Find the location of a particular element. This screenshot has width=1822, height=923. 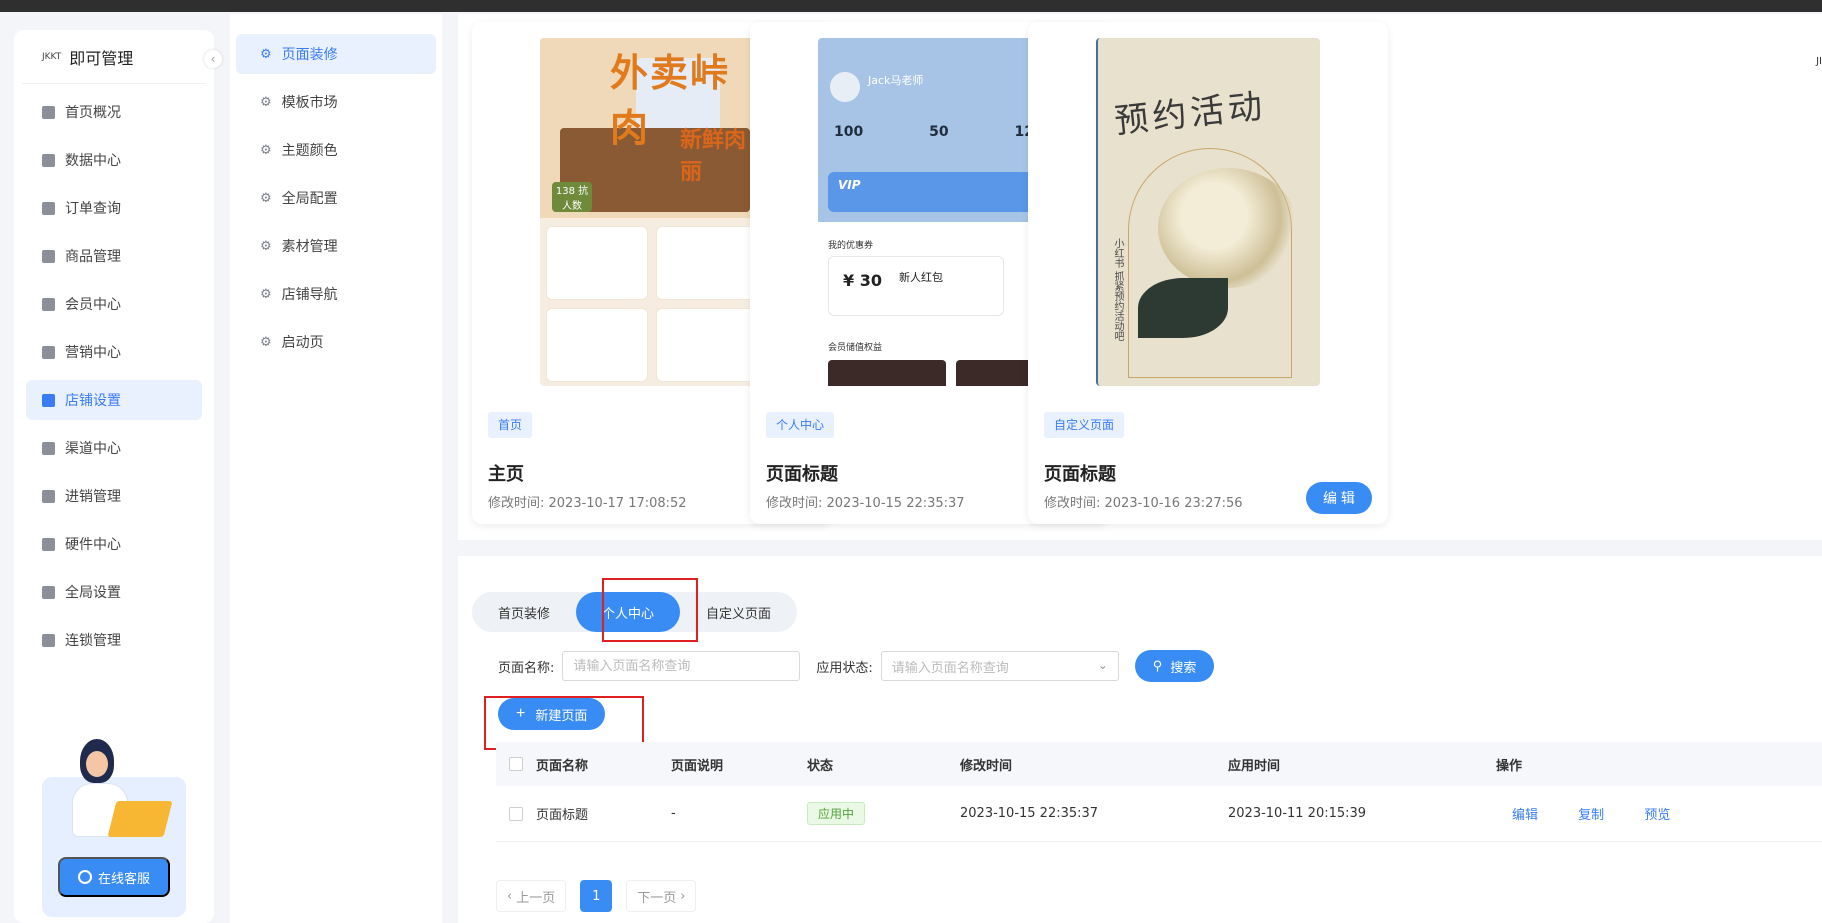

sidebar-item-store-settings: 店铺设置 is located at coordinates (114, 400).